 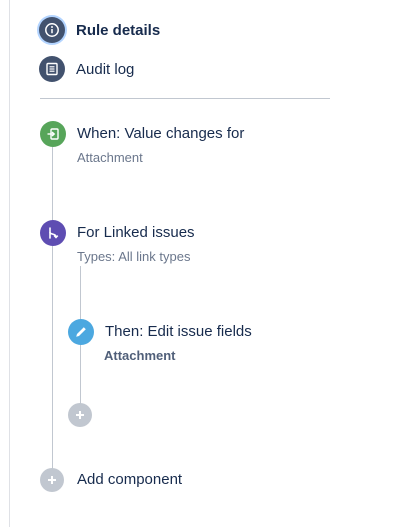 What do you see at coordinates (160, 133) in the screenshot?
I see `trigger-title: When: Value changes for` at bounding box center [160, 133].